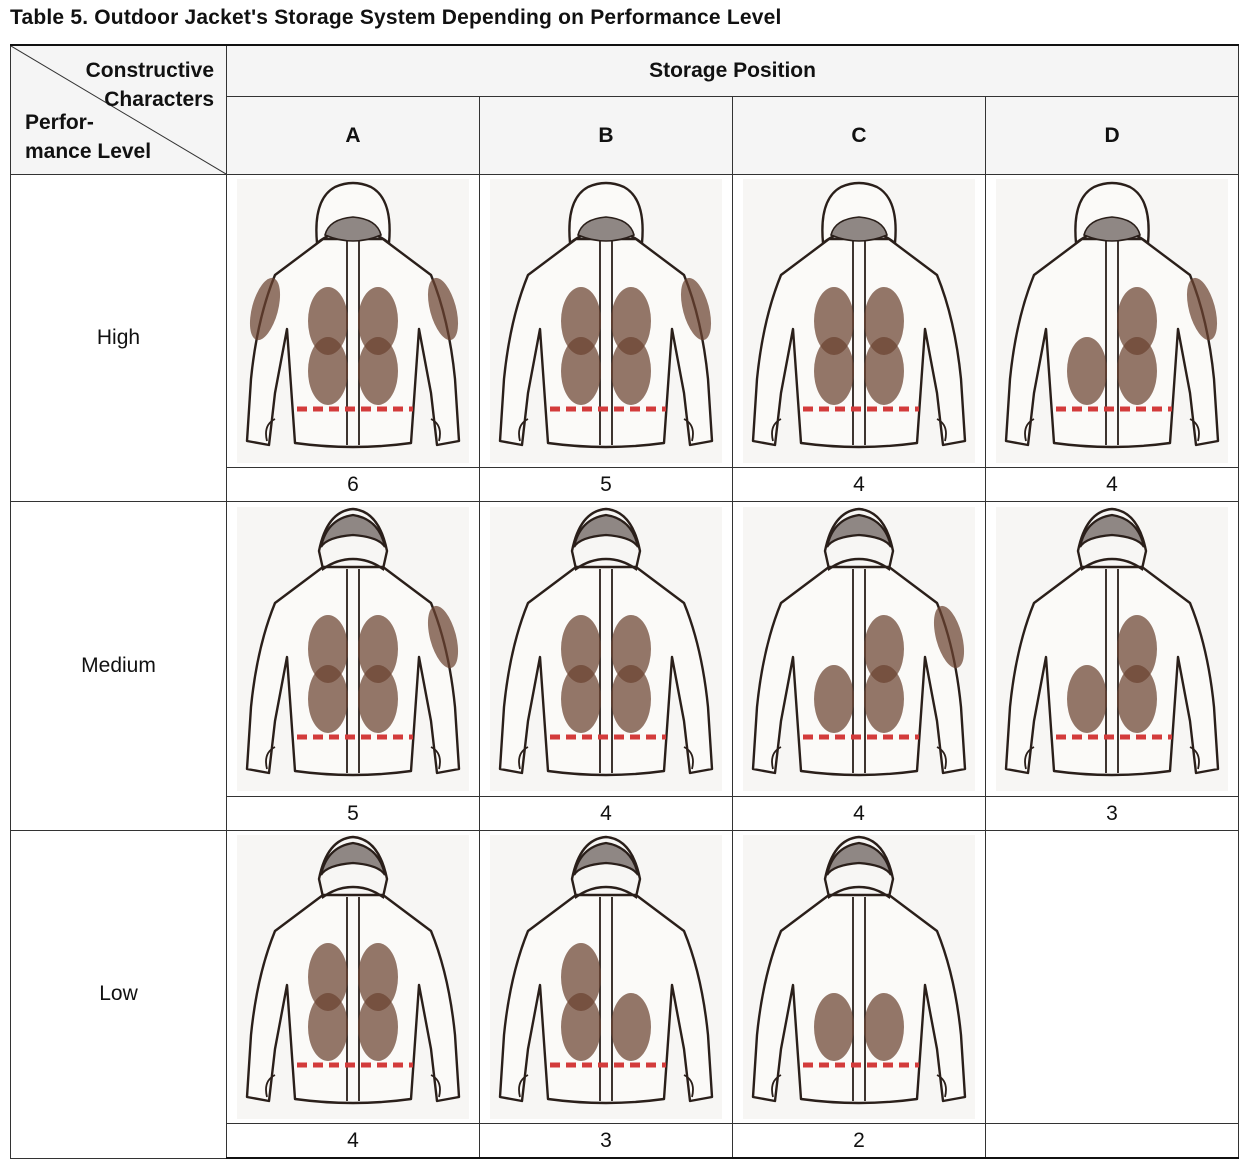  Describe the element at coordinates (606, 135) in the screenshot. I see `column-header-b: B` at that location.